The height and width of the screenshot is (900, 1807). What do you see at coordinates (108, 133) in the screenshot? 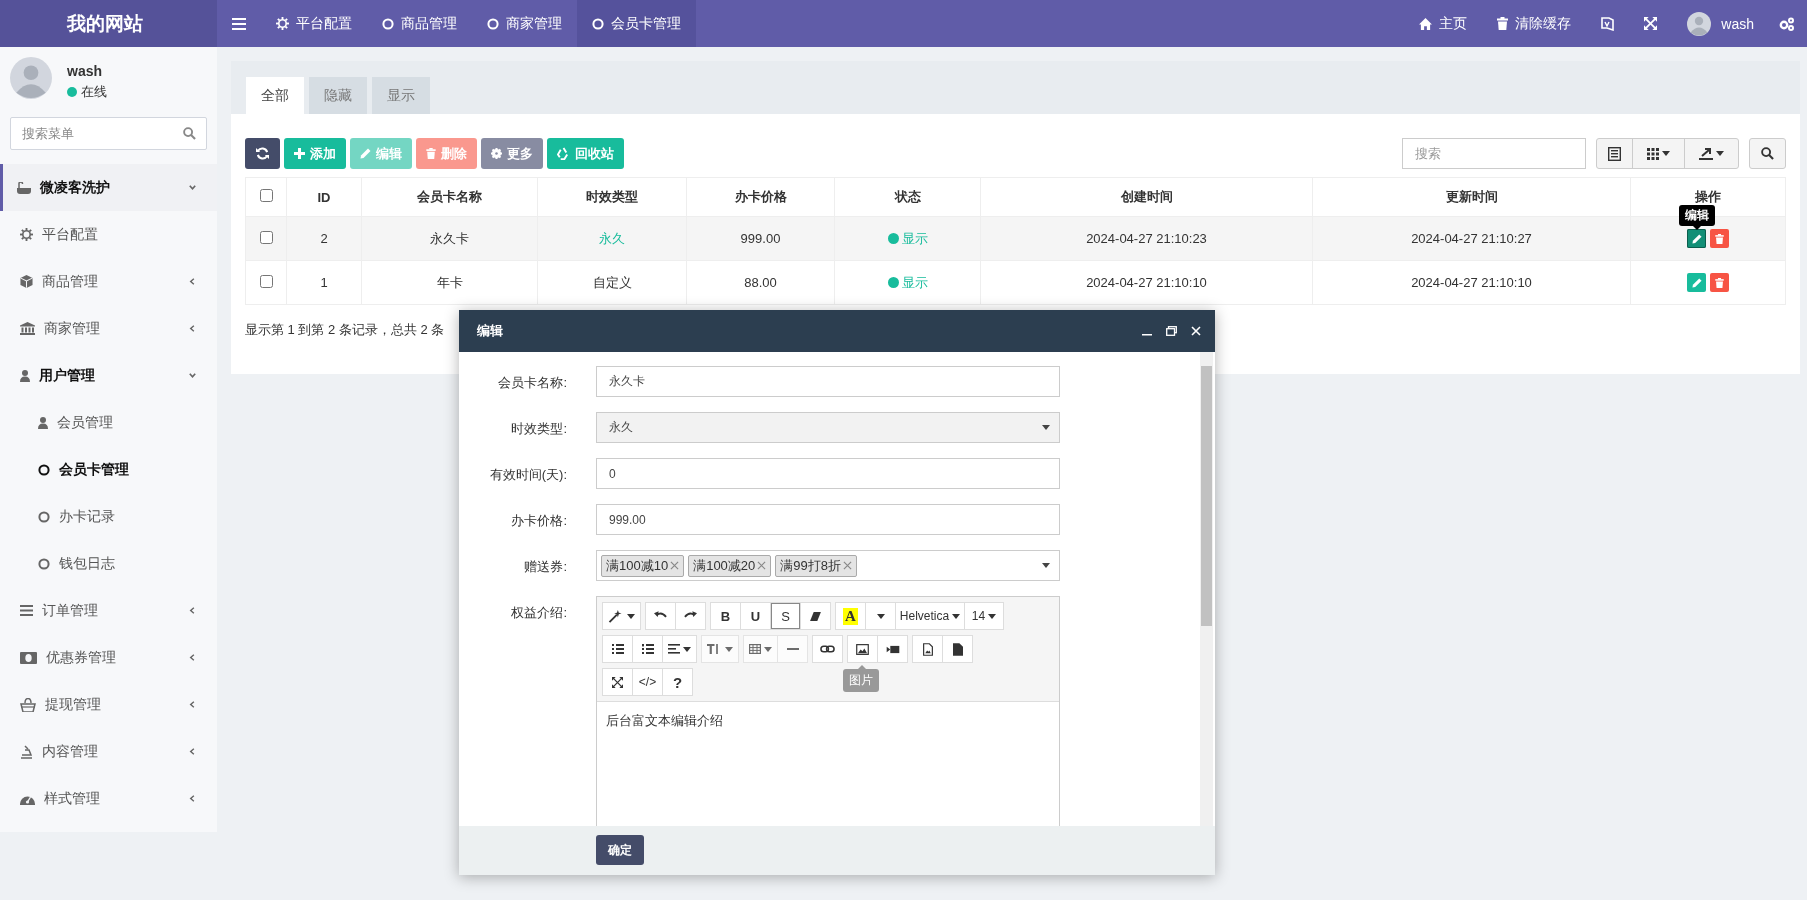
I see `menu-search-field: 搜索菜单` at bounding box center [108, 133].